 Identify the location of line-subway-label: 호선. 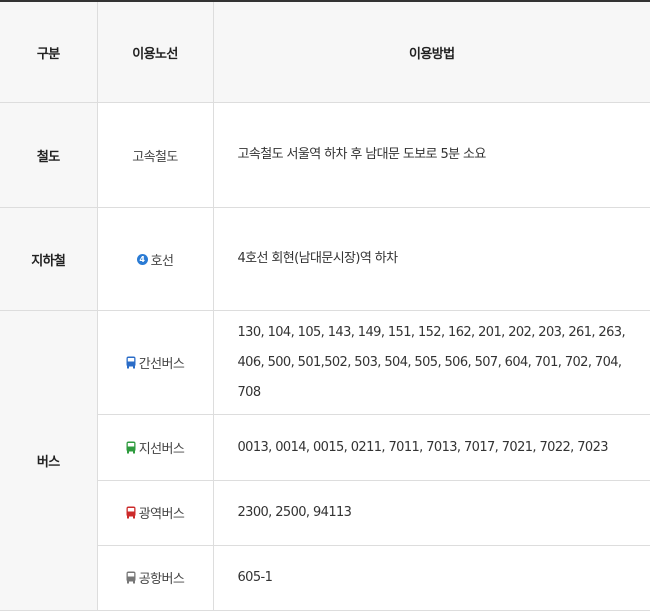
(162, 261).